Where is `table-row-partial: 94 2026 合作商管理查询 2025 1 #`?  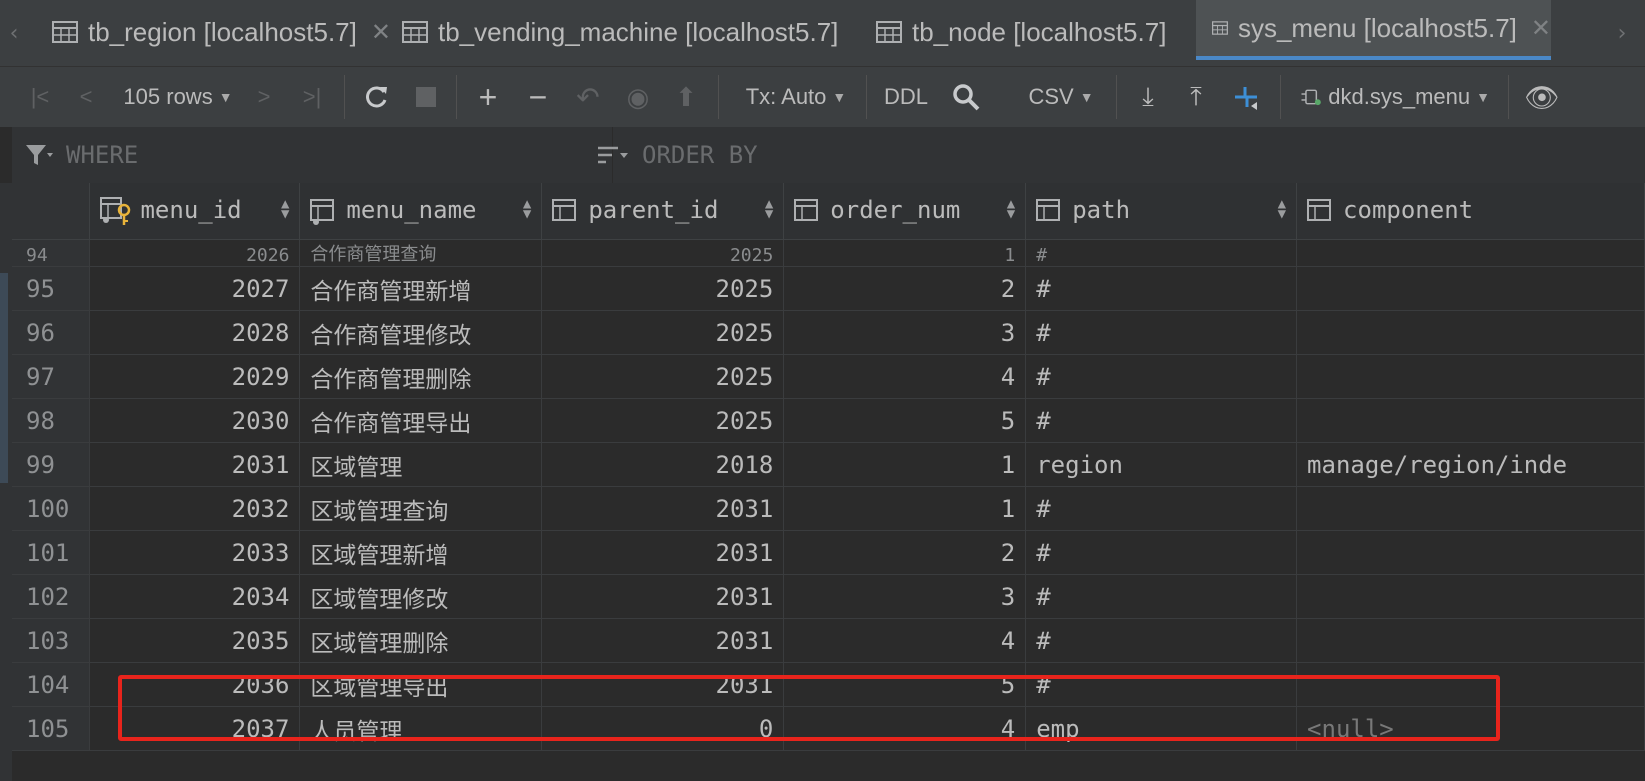 table-row-partial: 94 2026 合作商管理查询 2025 1 # is located at coordinates (828, 253).